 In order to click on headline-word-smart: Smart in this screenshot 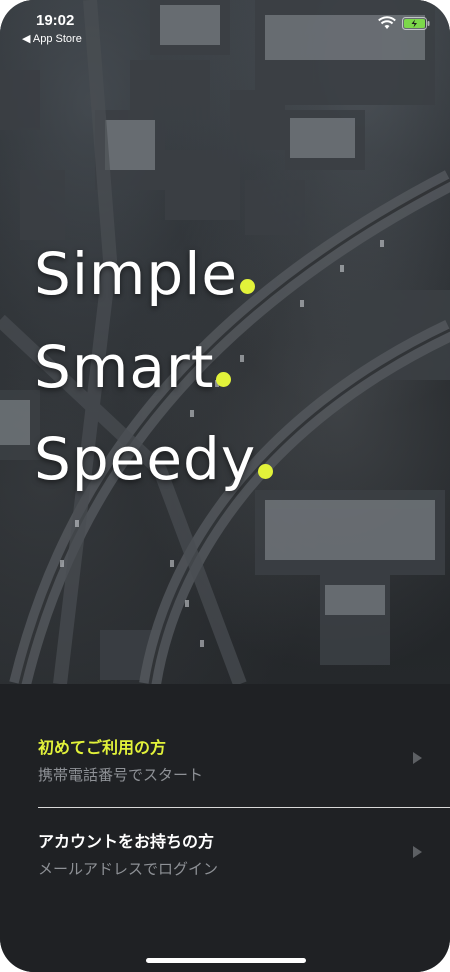, I will do `click(124, 367)`.